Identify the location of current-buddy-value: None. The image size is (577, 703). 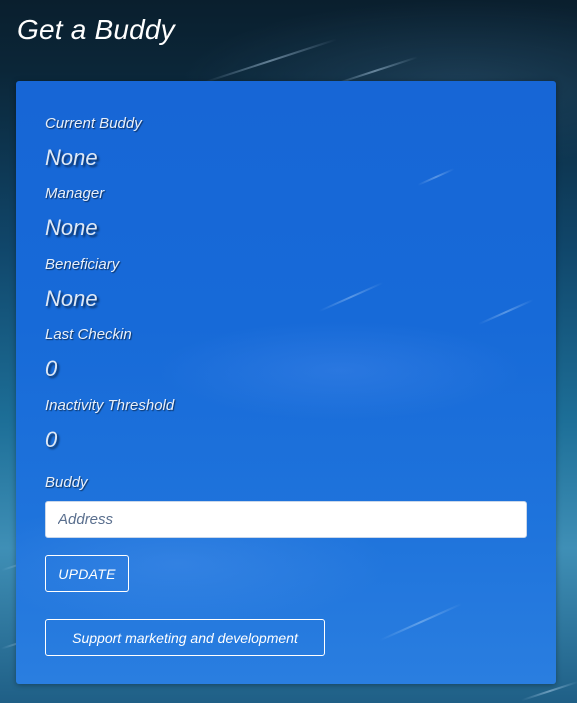
(71, 157).